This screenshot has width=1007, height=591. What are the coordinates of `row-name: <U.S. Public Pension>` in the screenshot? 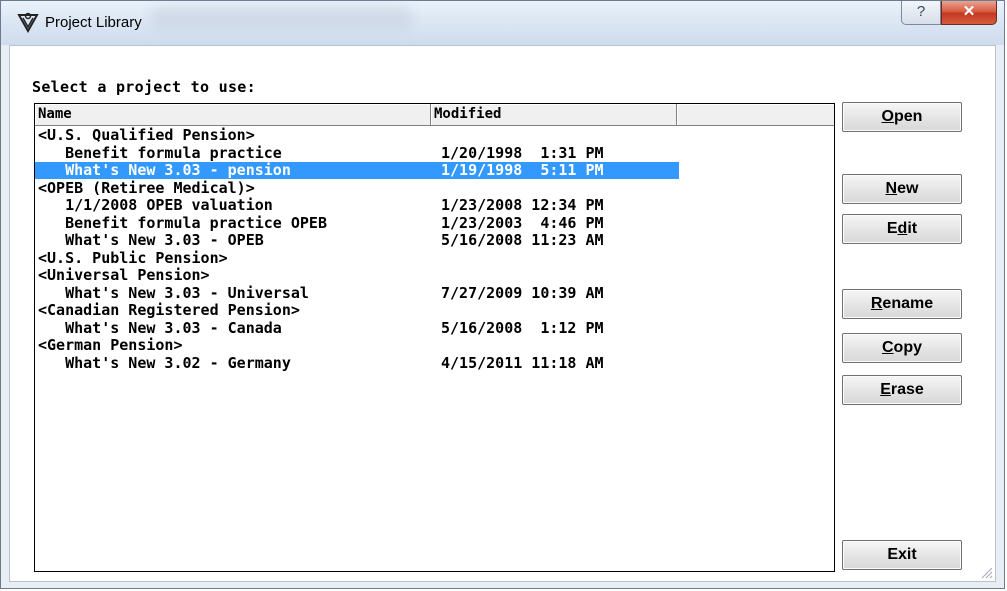 It's located at (133, 257).